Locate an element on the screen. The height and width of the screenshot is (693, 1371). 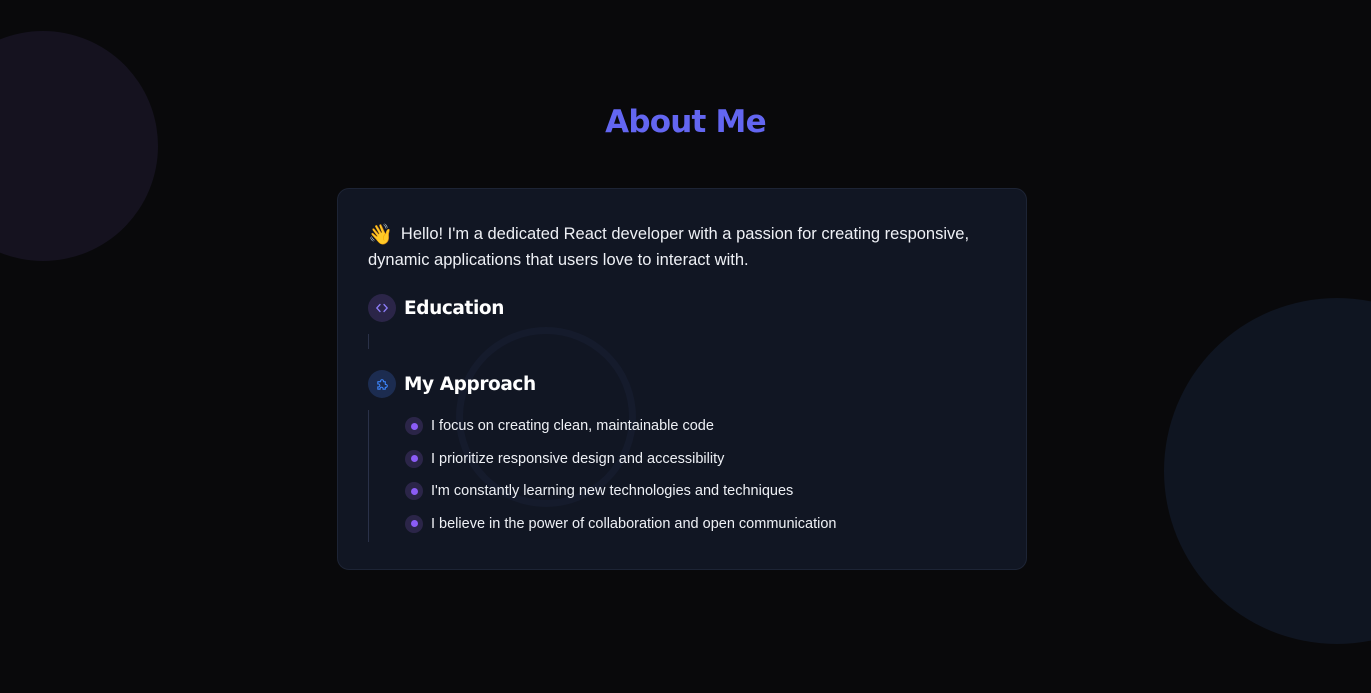
education-heading: Education is located at coordinates (436, 308).